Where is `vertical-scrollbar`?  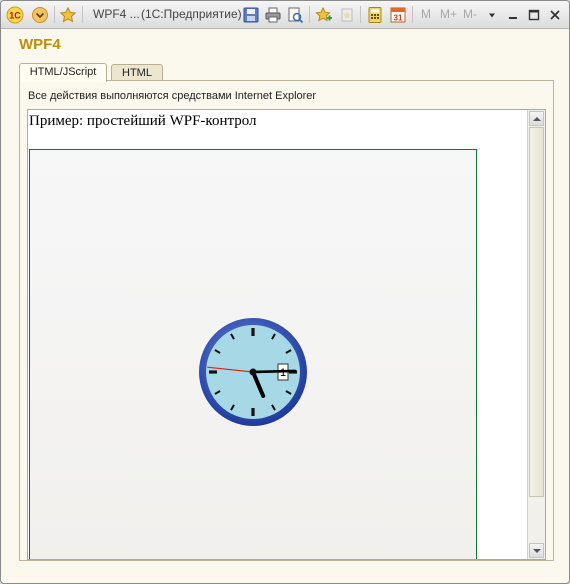 vertical-scrollbar is located at coordinates (536, 334).